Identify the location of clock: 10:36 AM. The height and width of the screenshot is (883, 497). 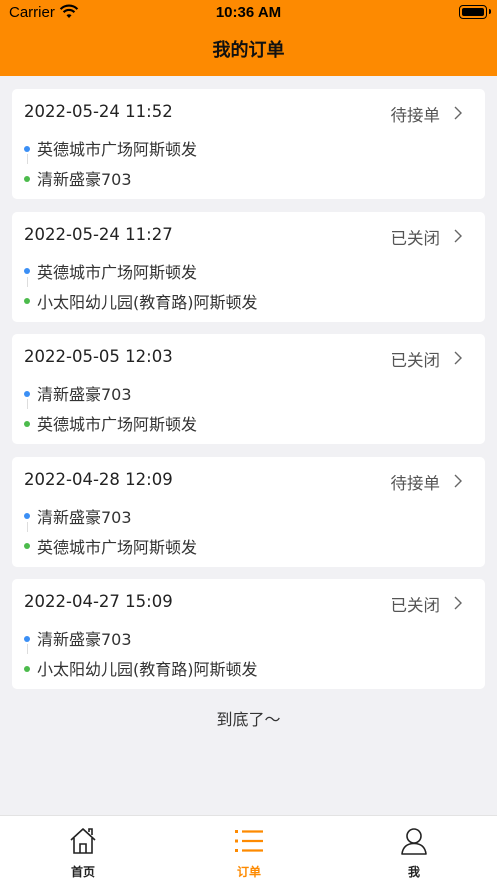
(248, 12).